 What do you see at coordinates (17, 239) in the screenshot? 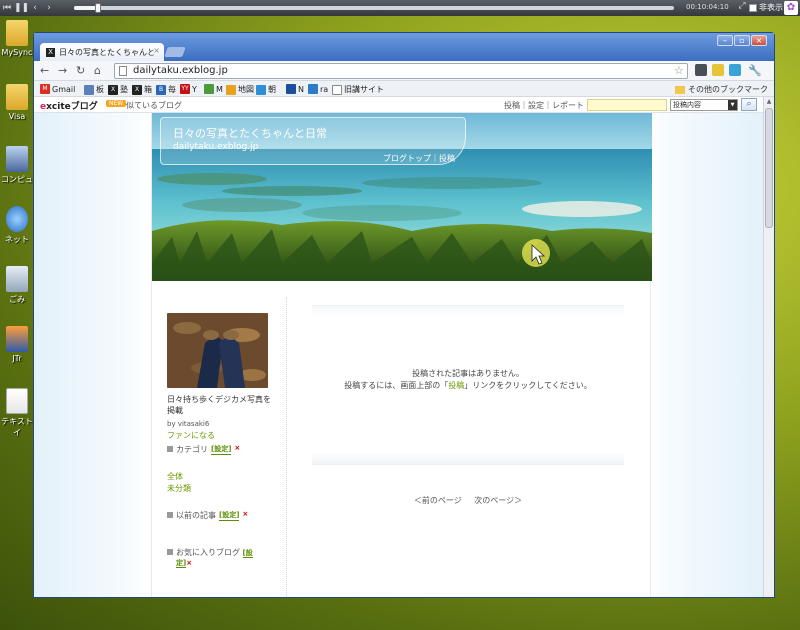
I see `desktop-icon-label: ネット` at bounding box center [17, 239].